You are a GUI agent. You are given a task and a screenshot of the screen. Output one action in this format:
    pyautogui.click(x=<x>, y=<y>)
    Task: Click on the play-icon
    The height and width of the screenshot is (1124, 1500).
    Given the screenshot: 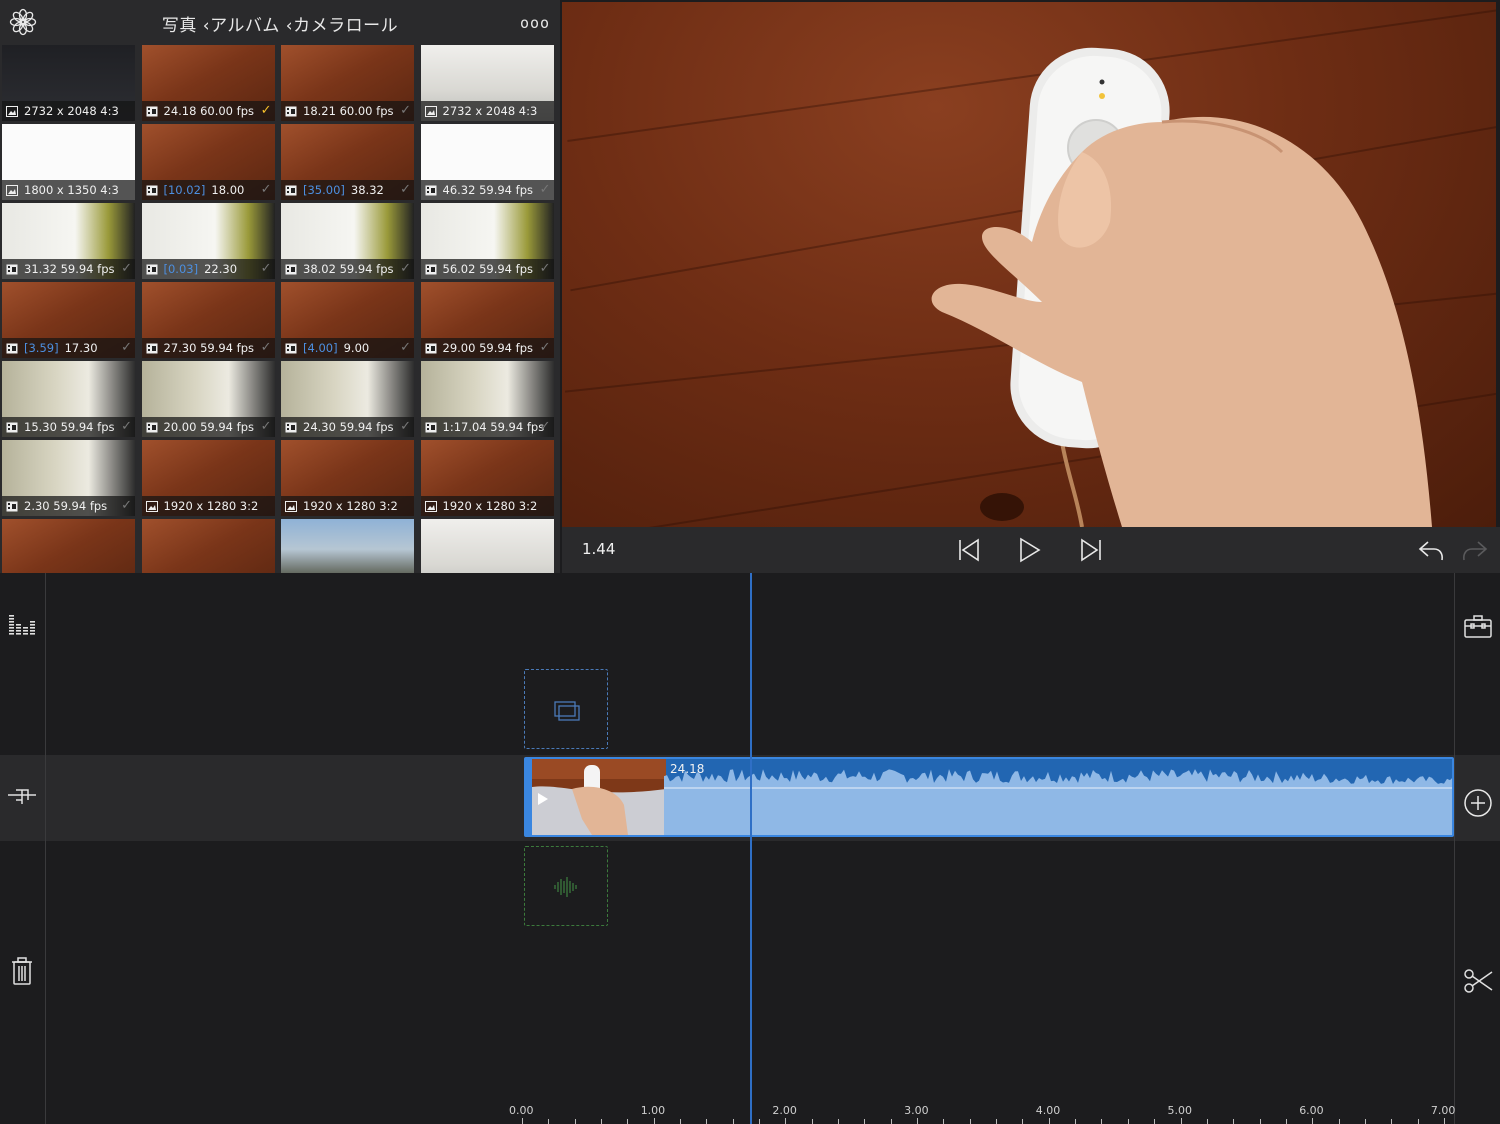 What is the action you would take?
    pyautogui.click(x=1029, y=550)
    